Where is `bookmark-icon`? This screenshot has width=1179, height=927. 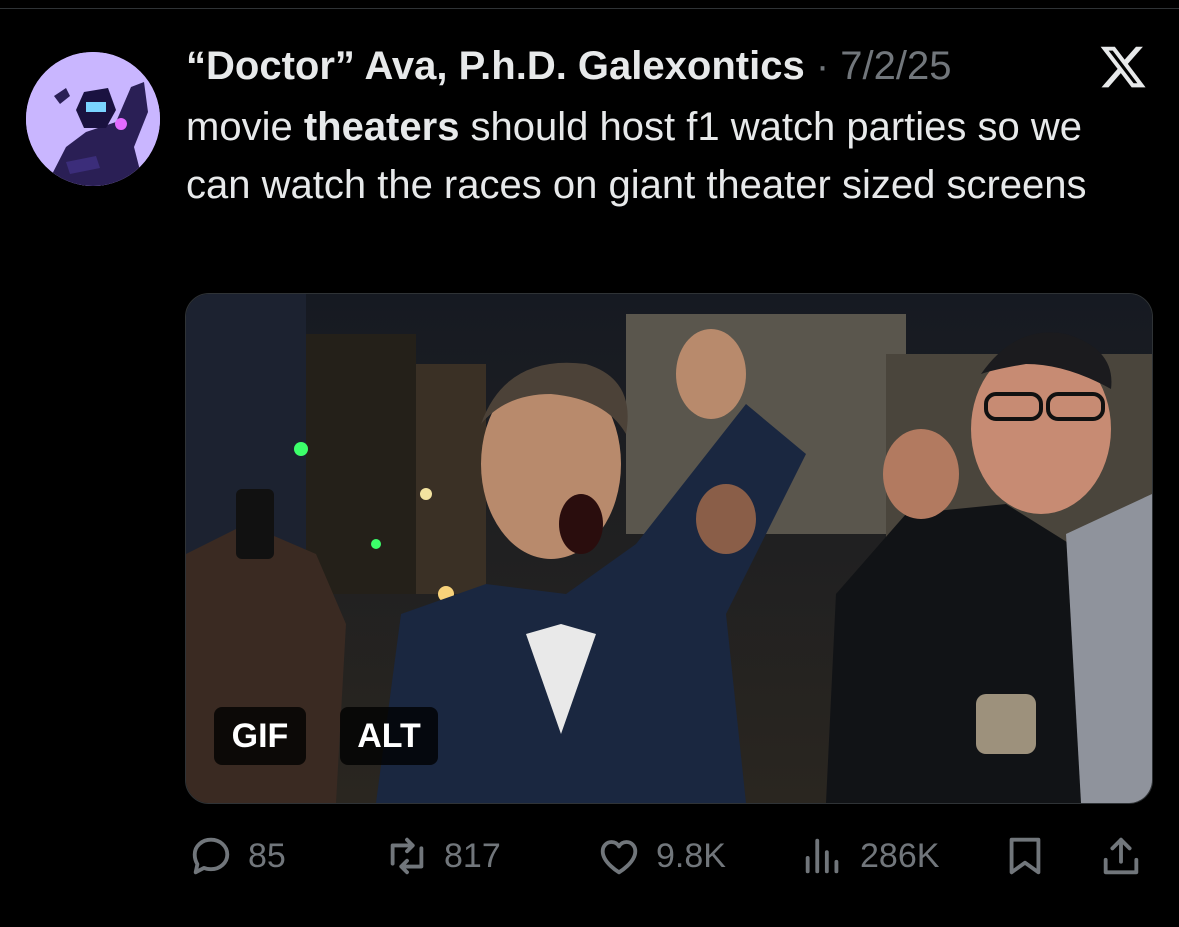
bookmark-icon is located at coordinates (1025, 856).